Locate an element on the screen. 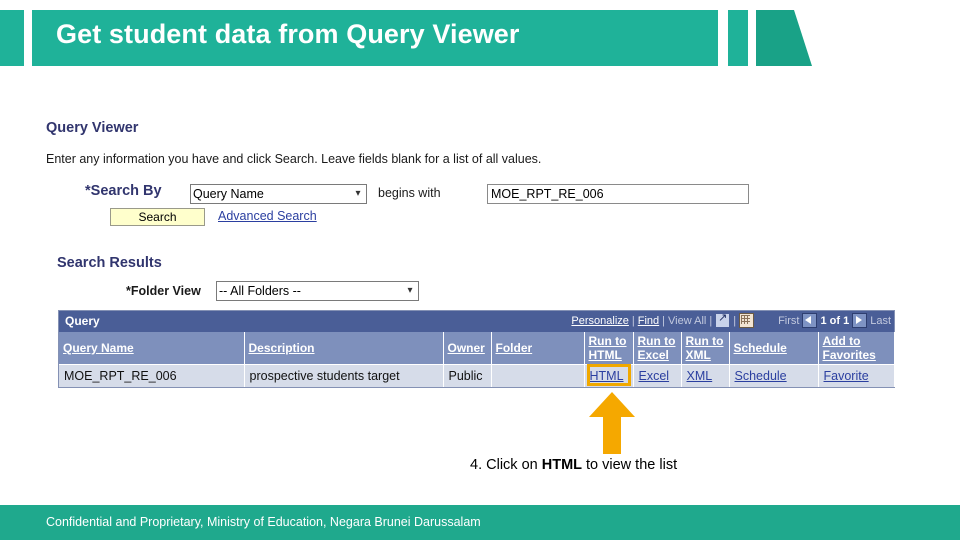 The image size is (960, 540). favorite-link: Favorite is located at coordinates (846, 376).